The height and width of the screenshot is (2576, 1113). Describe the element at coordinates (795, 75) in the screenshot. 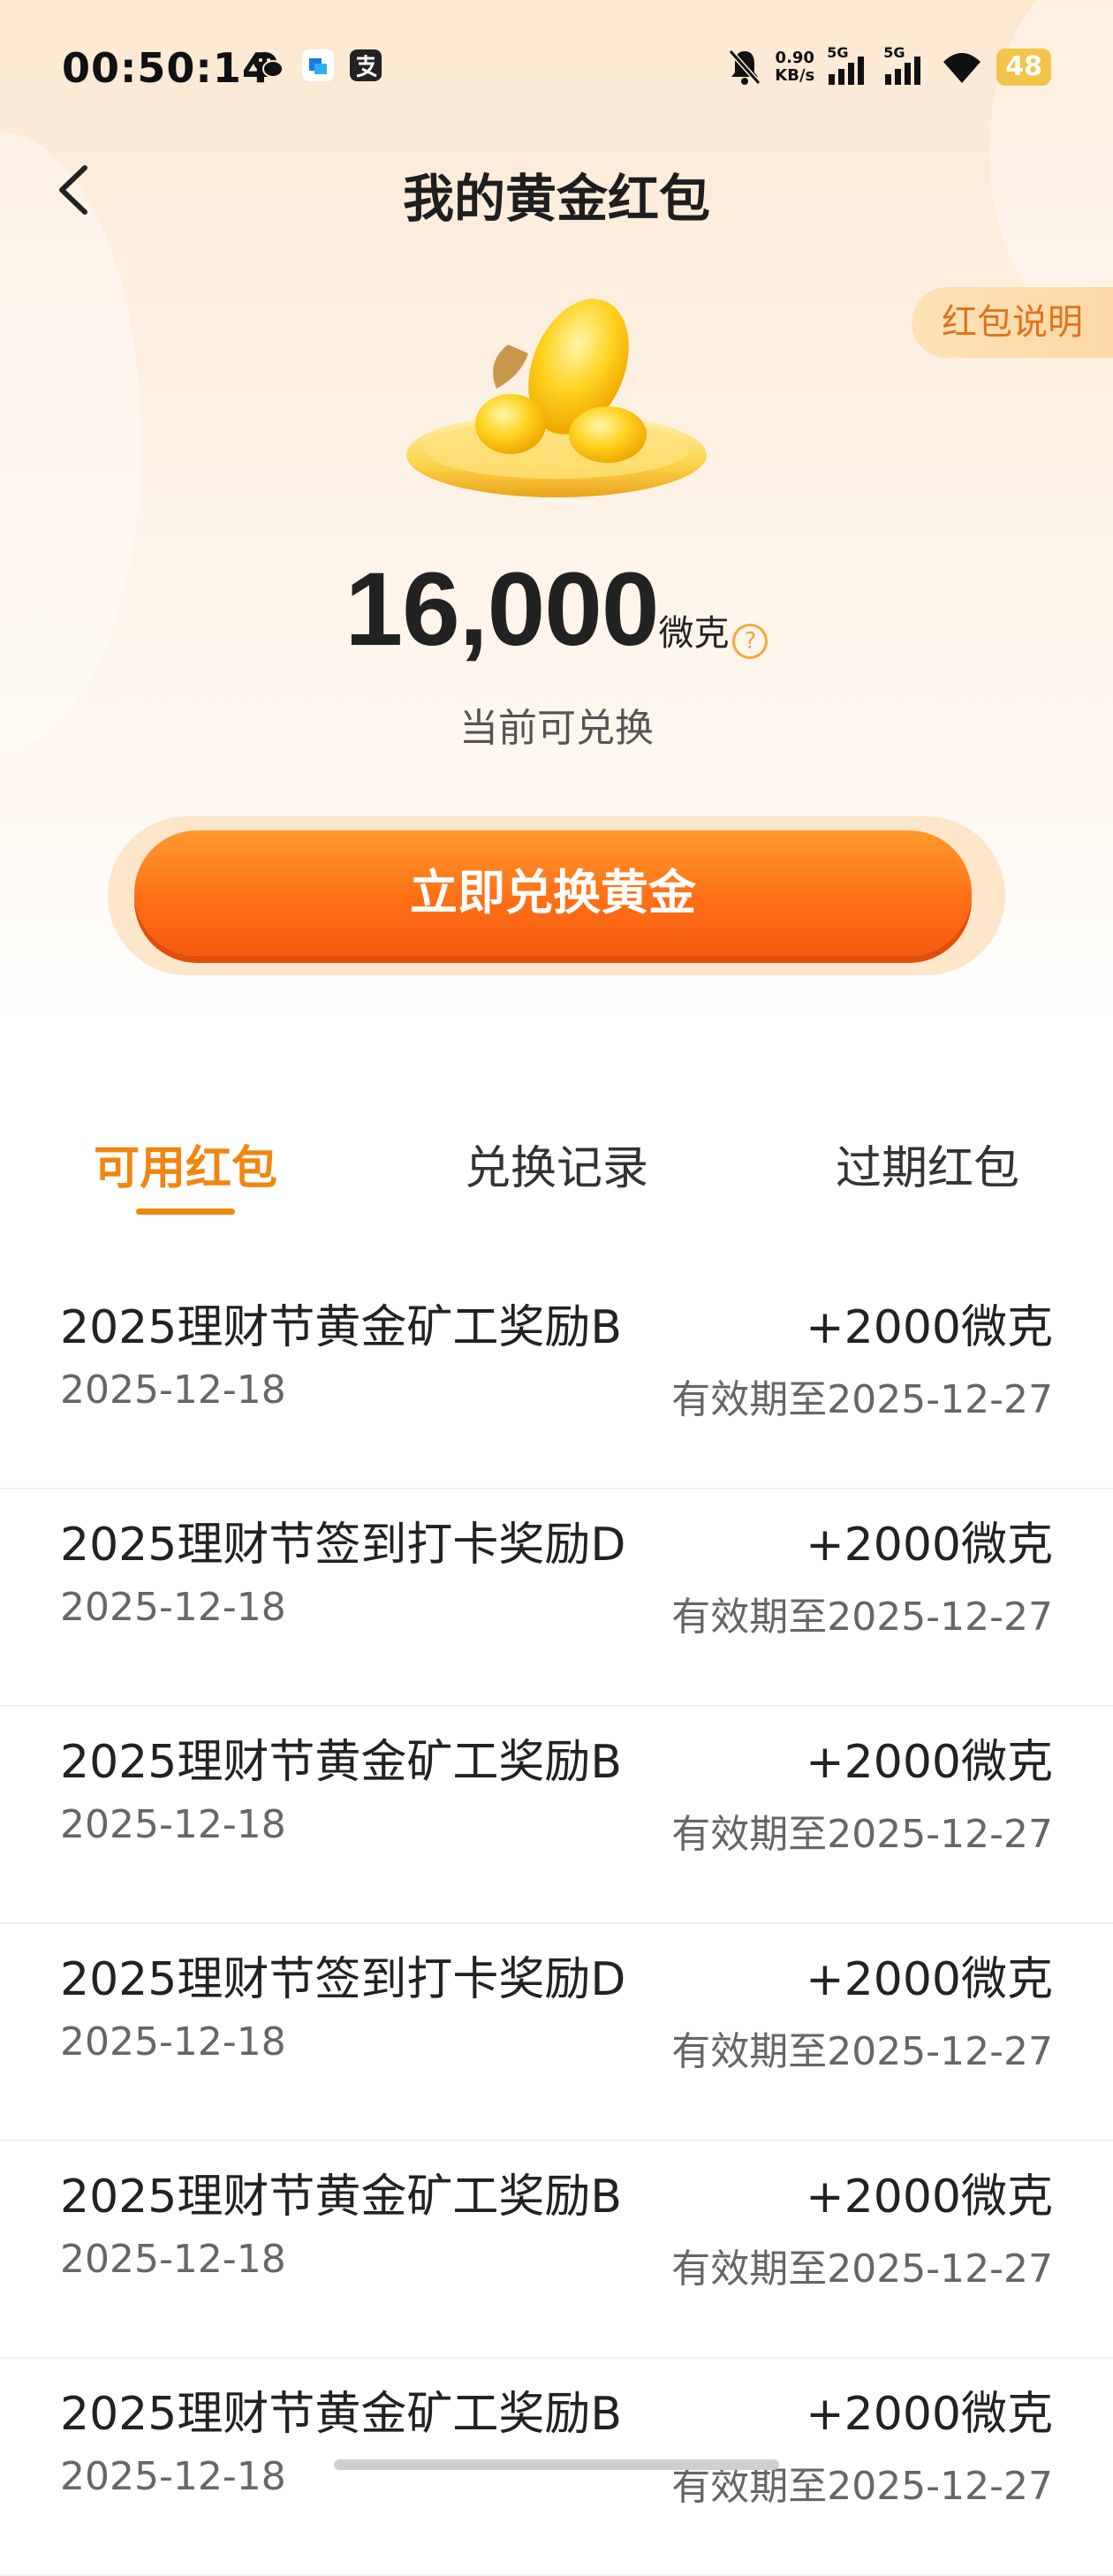

I see `network-speed-unit: KB/s` at that location.